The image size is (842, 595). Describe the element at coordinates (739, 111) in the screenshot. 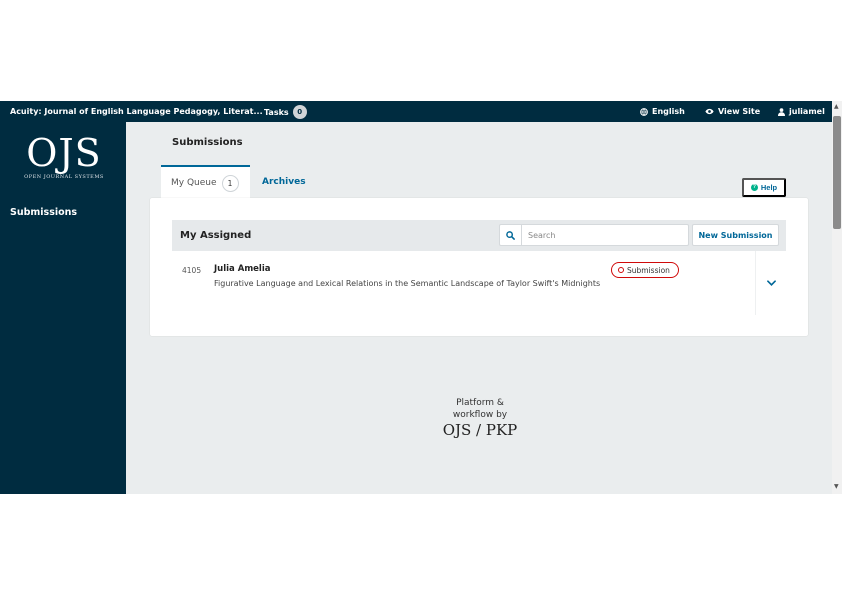

I see `view-site-label: View Site` at that location.